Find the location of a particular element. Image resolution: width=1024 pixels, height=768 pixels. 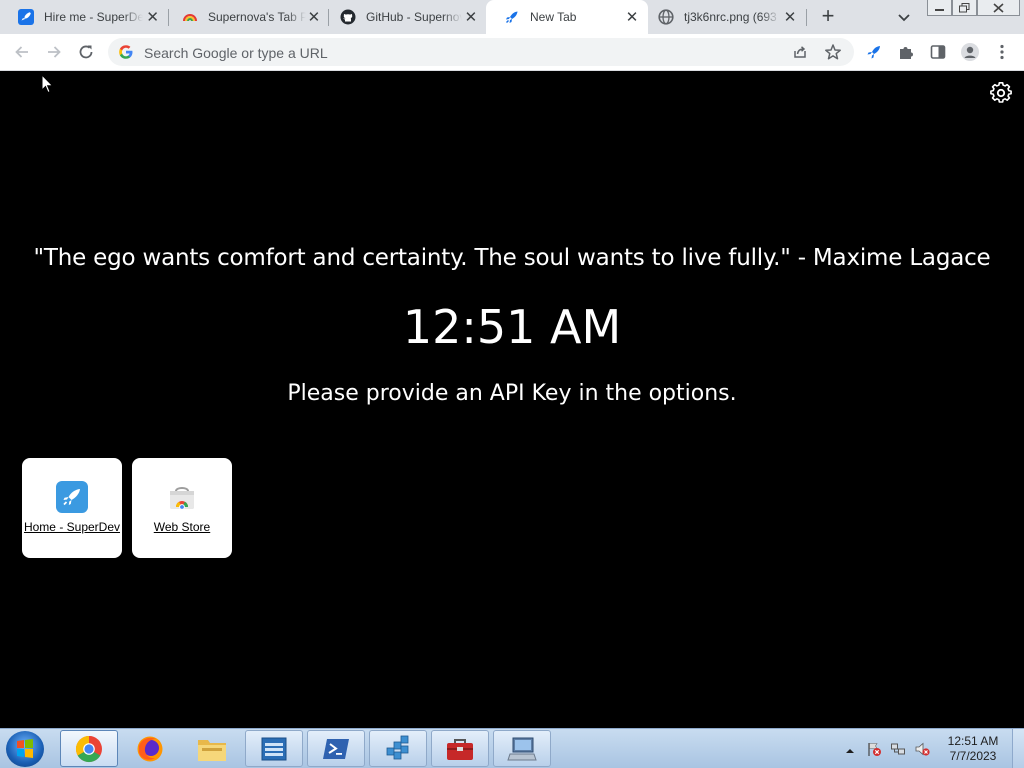

taskbar-network-computer is located at coordinates (522, 748).